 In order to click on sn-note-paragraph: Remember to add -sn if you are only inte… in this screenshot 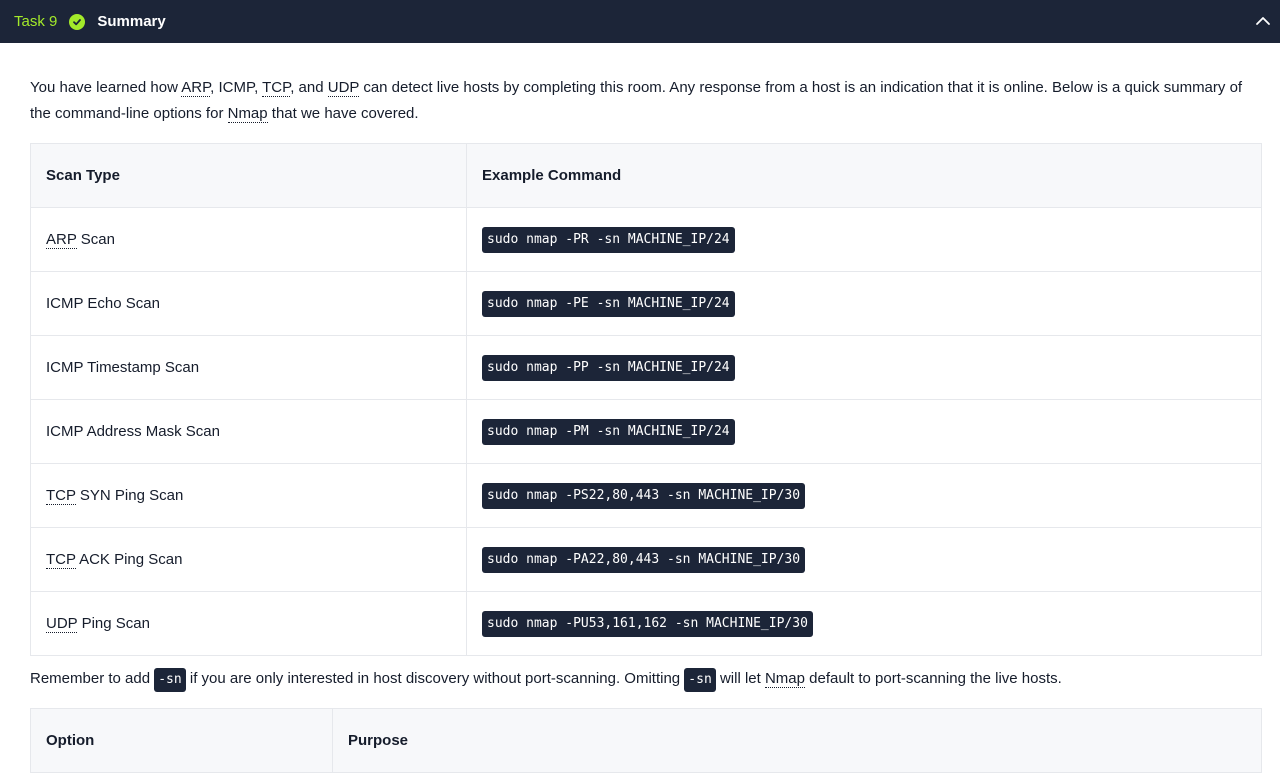, I will do `click(646, 679)`.